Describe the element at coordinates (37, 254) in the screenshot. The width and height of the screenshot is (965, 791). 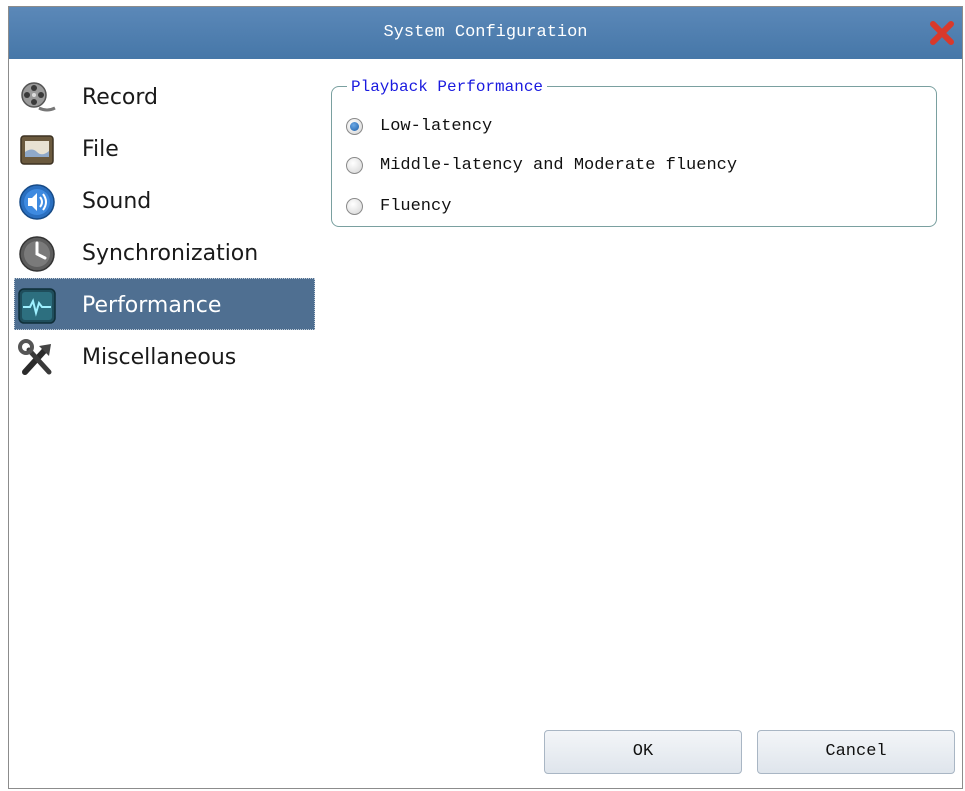
I see `clock-icon` at that location.